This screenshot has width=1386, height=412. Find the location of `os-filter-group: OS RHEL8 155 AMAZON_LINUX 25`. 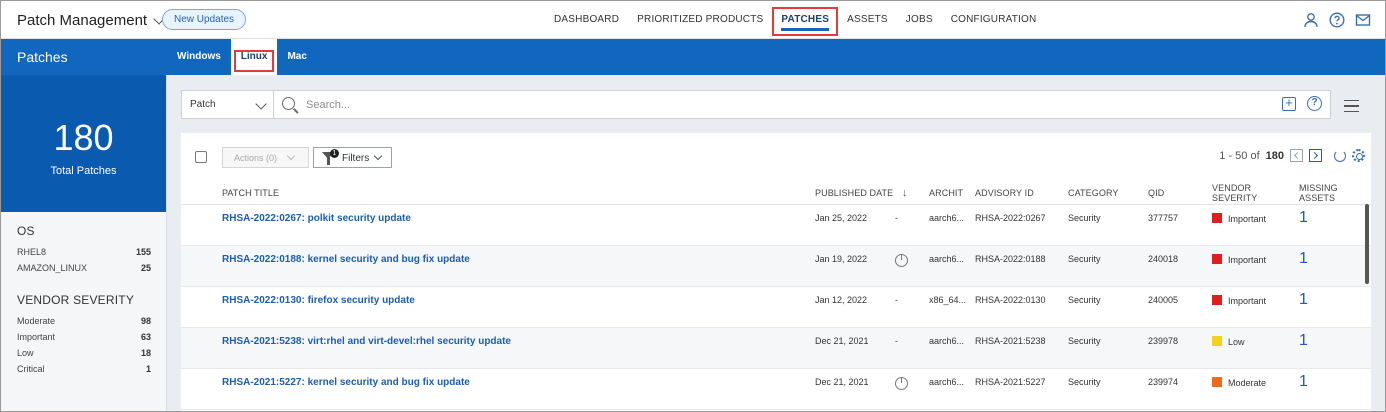

os-filter-group: OS RHEL8 155 AMAZON_LINUX 25 is located at coordinates (84, 250).